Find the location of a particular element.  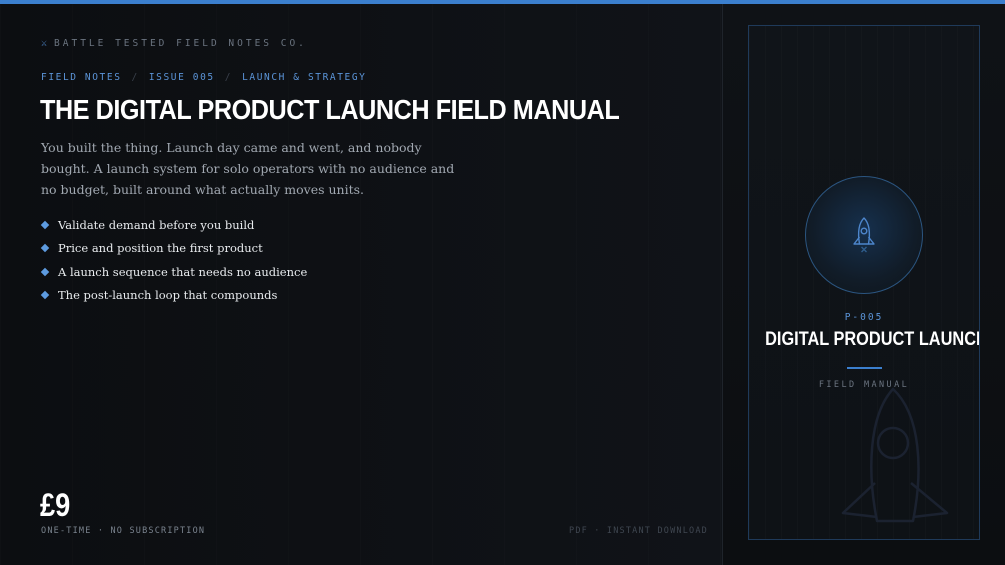

breadcrumb-item-issue: ISSUE 005 is located at coordinates (182, 77).